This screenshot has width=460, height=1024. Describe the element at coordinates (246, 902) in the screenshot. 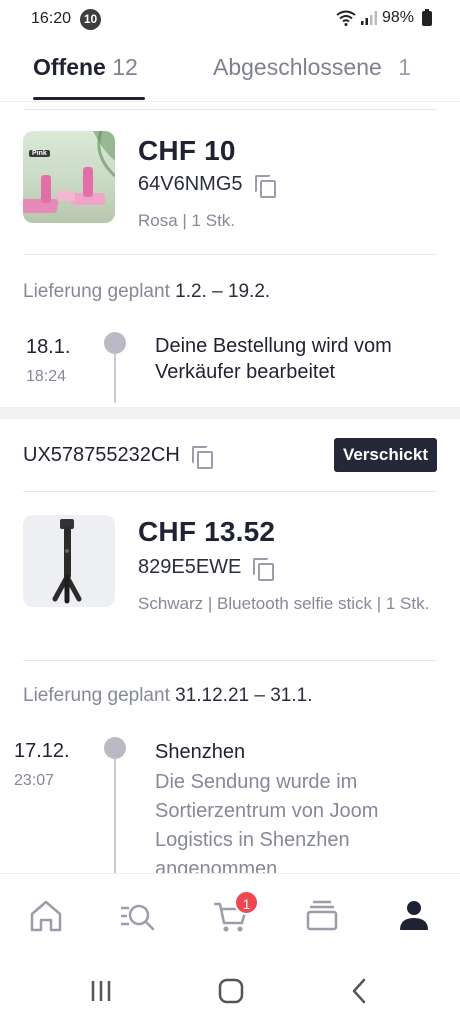

I see `cart-count-badge: 1` at that location.